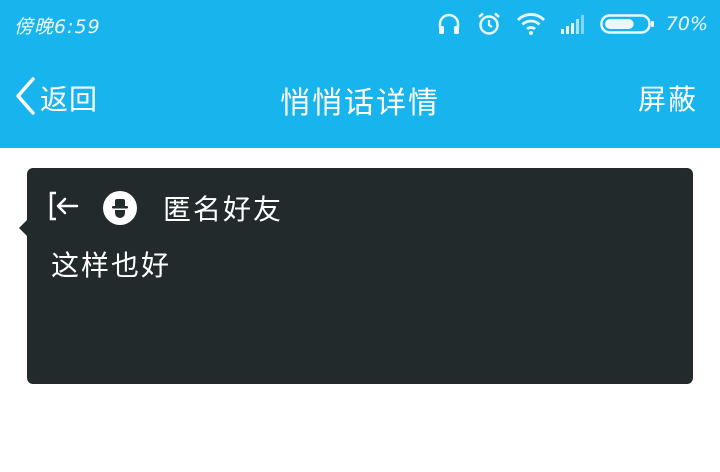  Describe the element at coordinates (668, 98) in the screenshot. I see `block-button: 屏蔽` at that location.